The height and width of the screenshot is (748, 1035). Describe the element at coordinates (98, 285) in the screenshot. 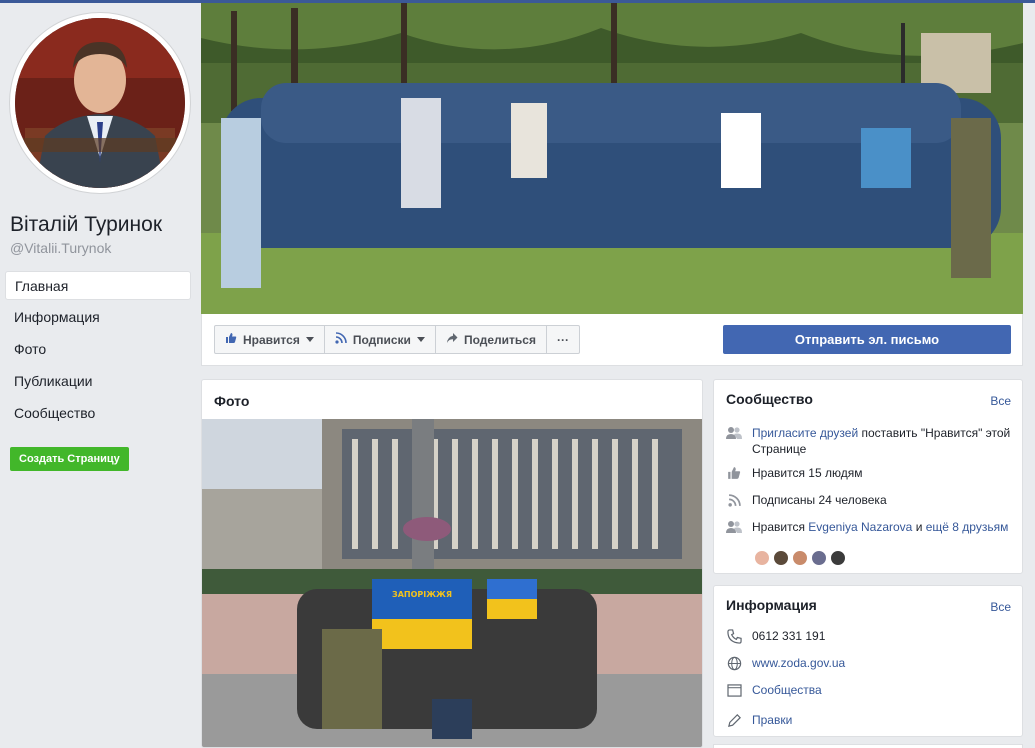

I see `nav-item-home: Главная` at that location.